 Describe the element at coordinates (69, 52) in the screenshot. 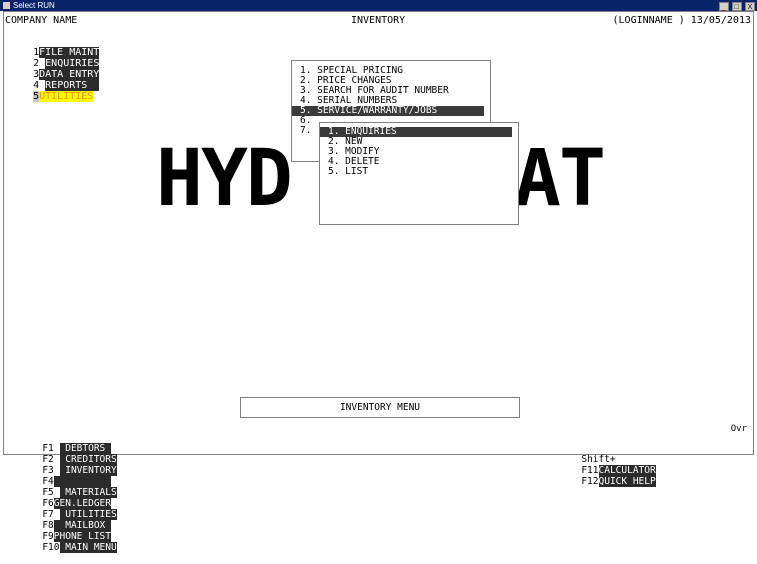

I see `menu-label: FILE MAINT` at that location.